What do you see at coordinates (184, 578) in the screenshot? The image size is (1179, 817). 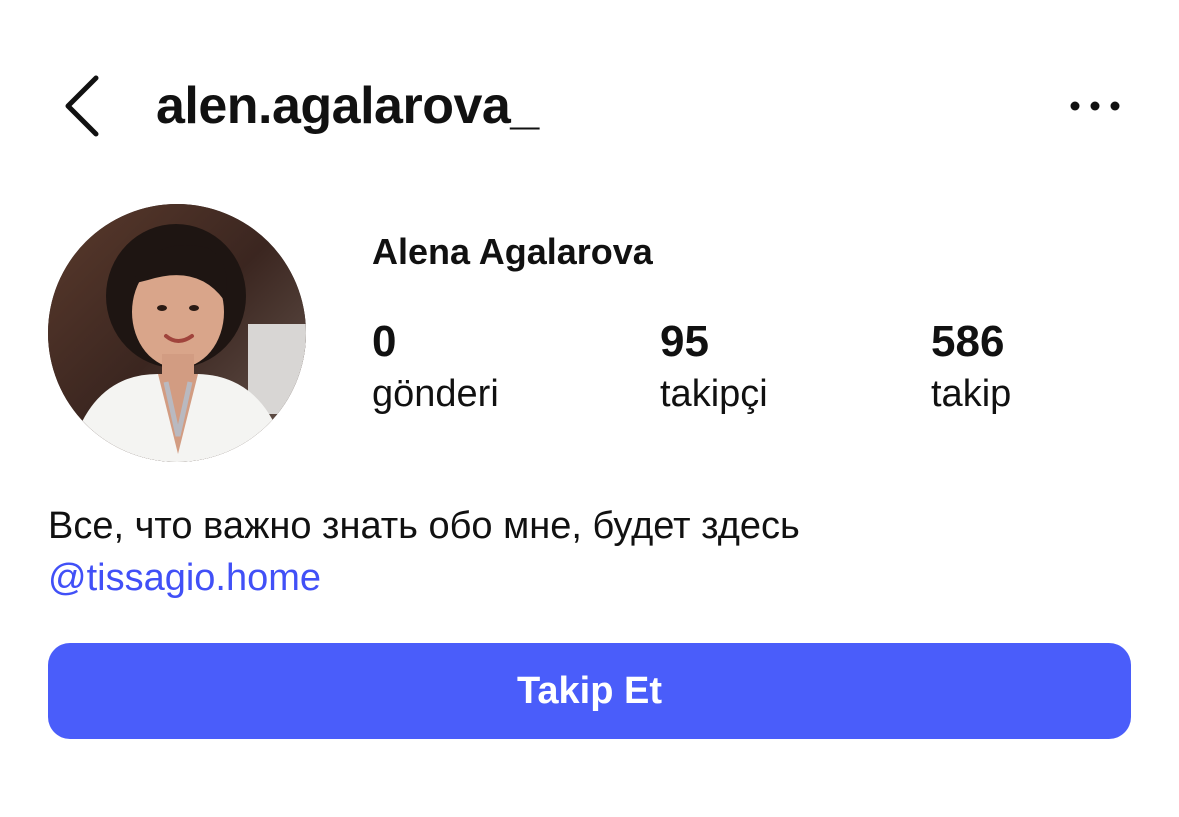 I see `bio-mention-link: @tissagio.home` at bounding box center [184, 578].